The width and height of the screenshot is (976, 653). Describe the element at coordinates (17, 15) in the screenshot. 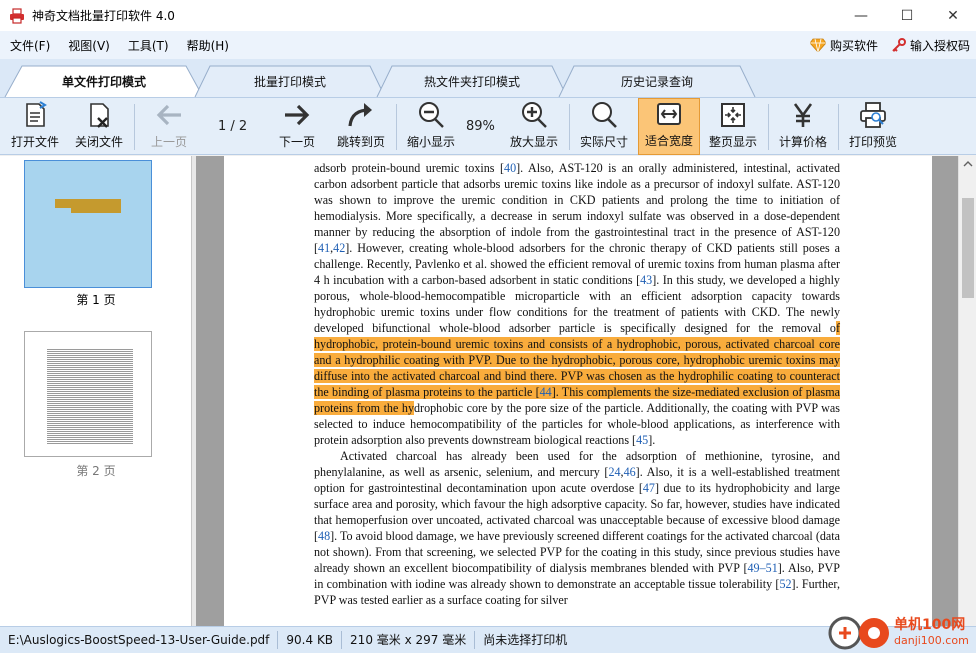

I see `printer-app-icon` at that location.